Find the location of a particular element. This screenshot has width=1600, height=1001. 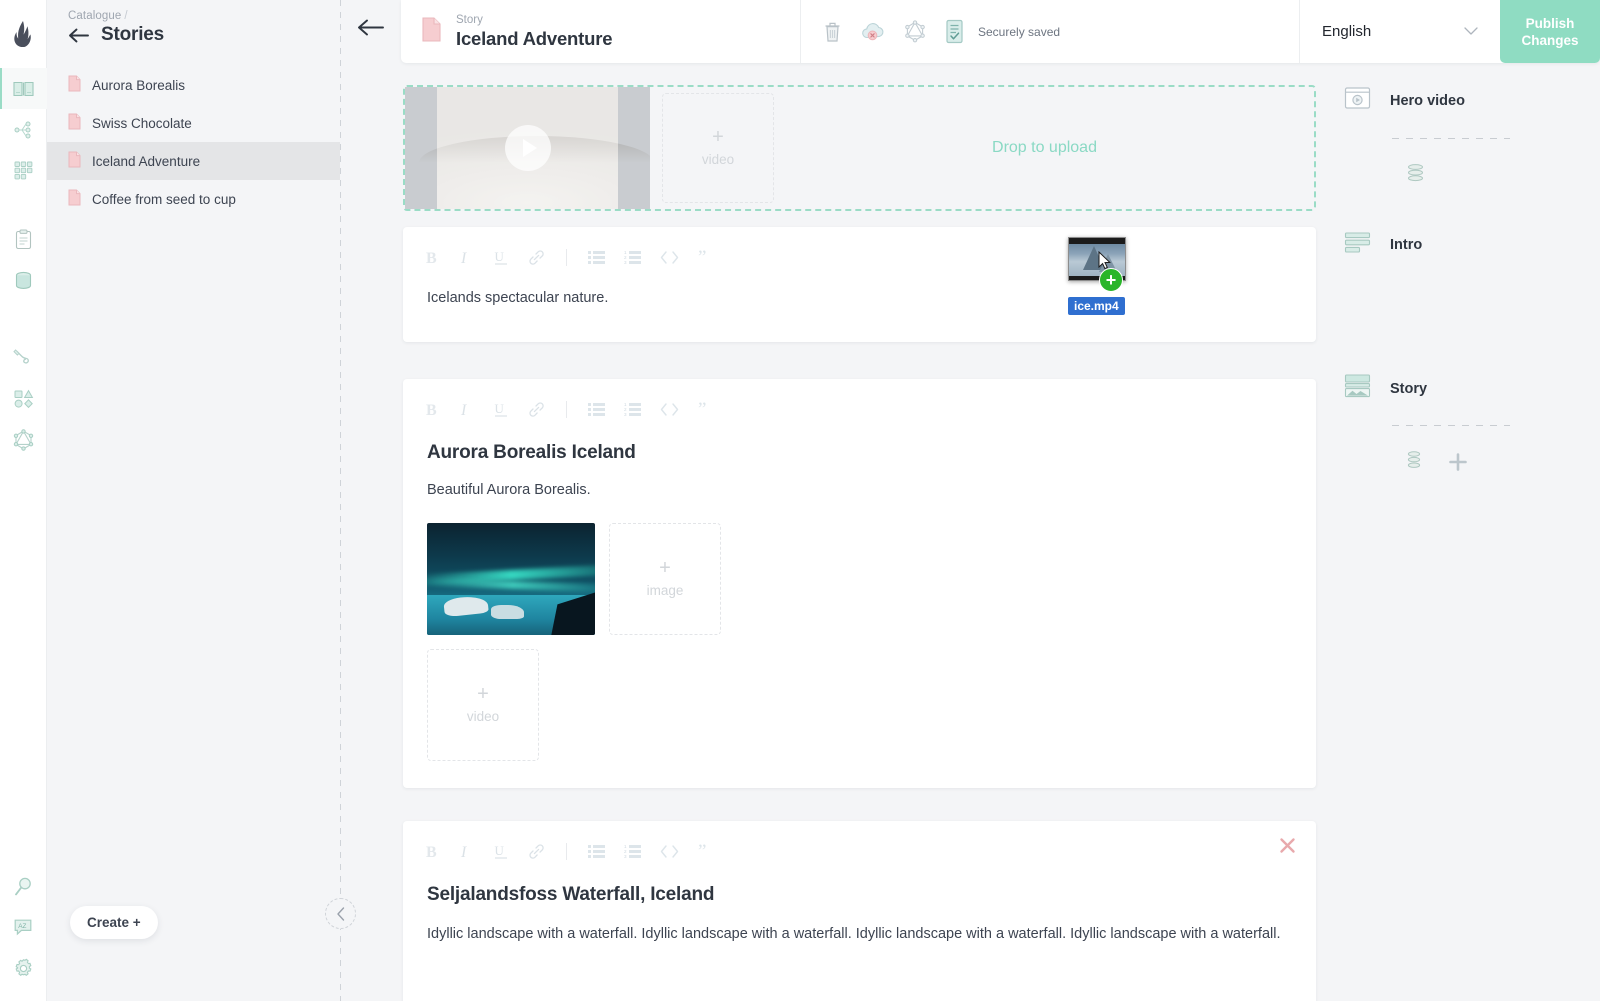

story-drag-handle is located at coordinates (1414, 462).